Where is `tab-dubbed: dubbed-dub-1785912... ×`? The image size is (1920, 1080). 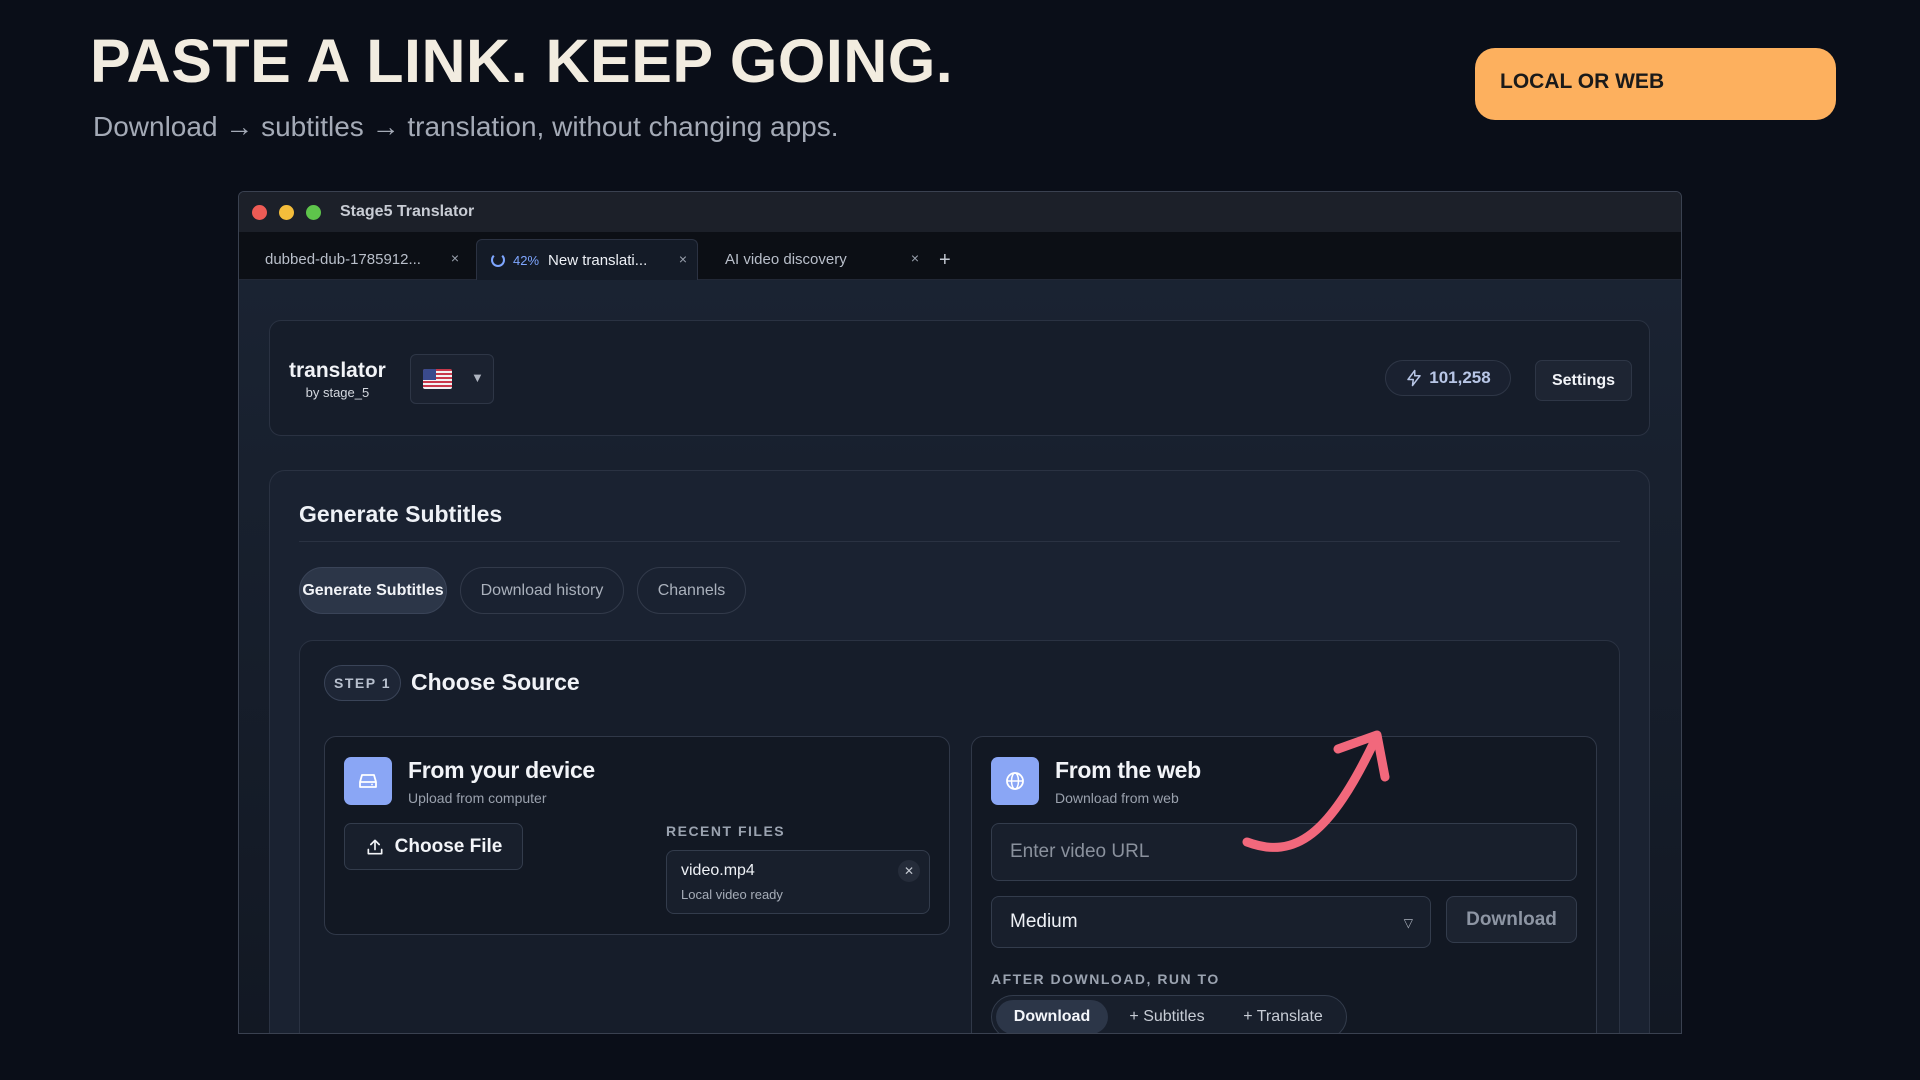 tab-dubbed: dubbed-dub-1785912... × is located at coordinates (354, 259).